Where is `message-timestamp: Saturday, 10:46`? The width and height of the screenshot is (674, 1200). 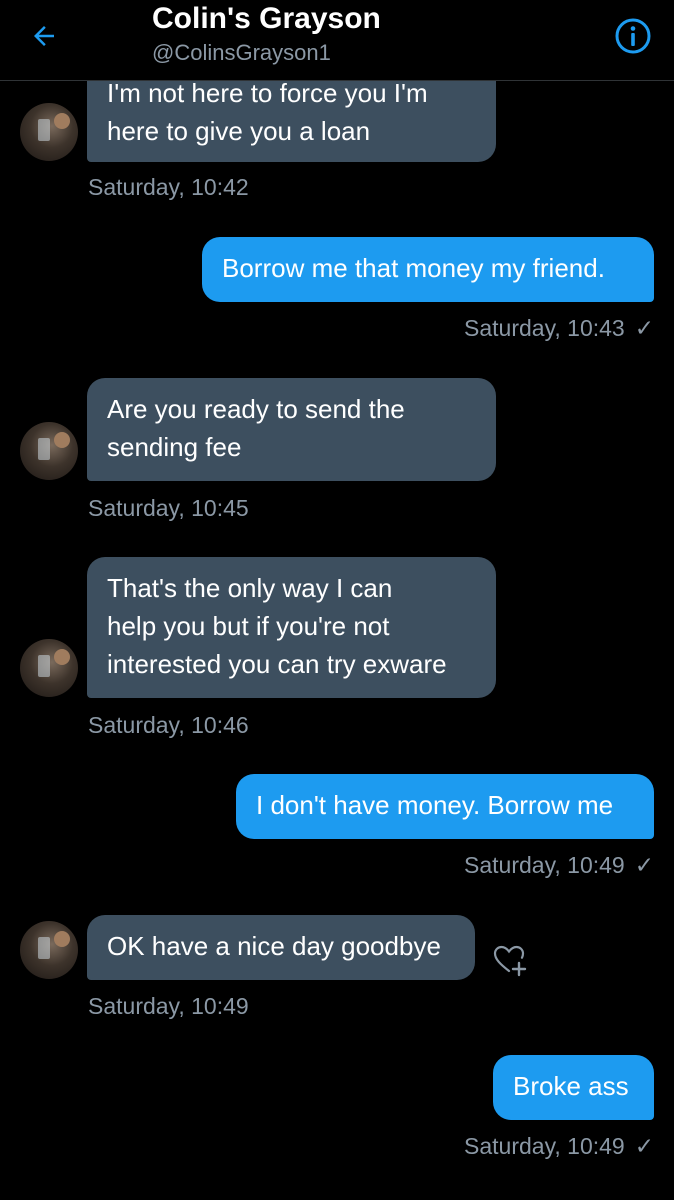
message-timestamp: Saturday, 10:46 is located at coordinates (168, 725).